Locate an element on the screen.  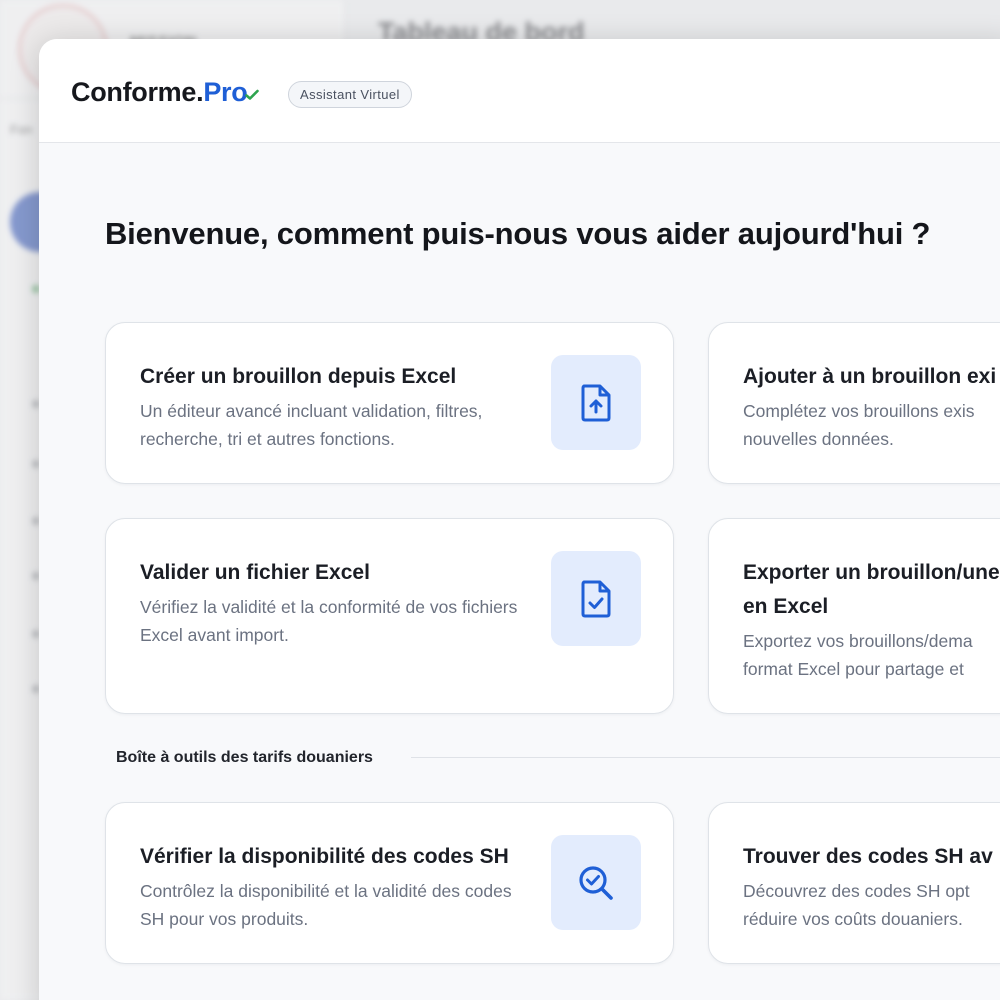
card-description-line: Découvrez des codes SH opt is located at coordinates (856, 891).